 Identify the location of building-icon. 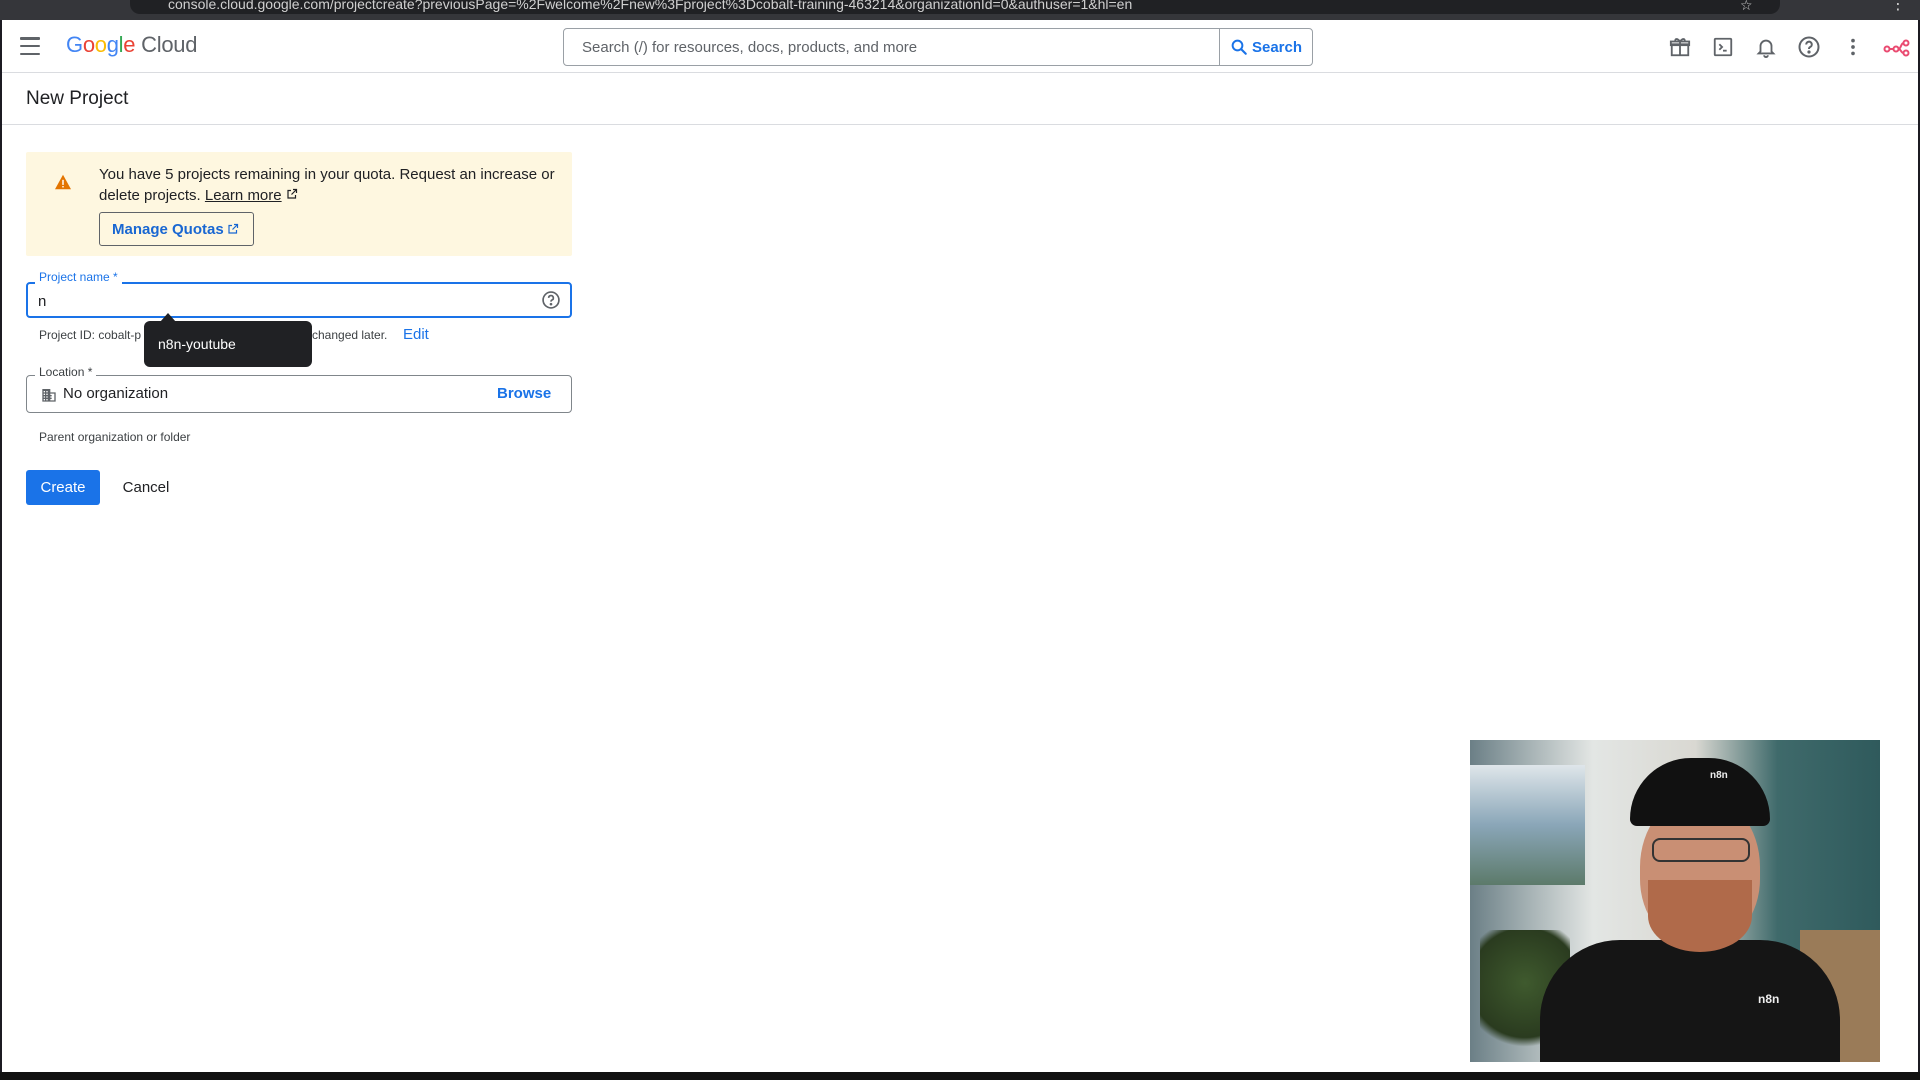
(49, 397).